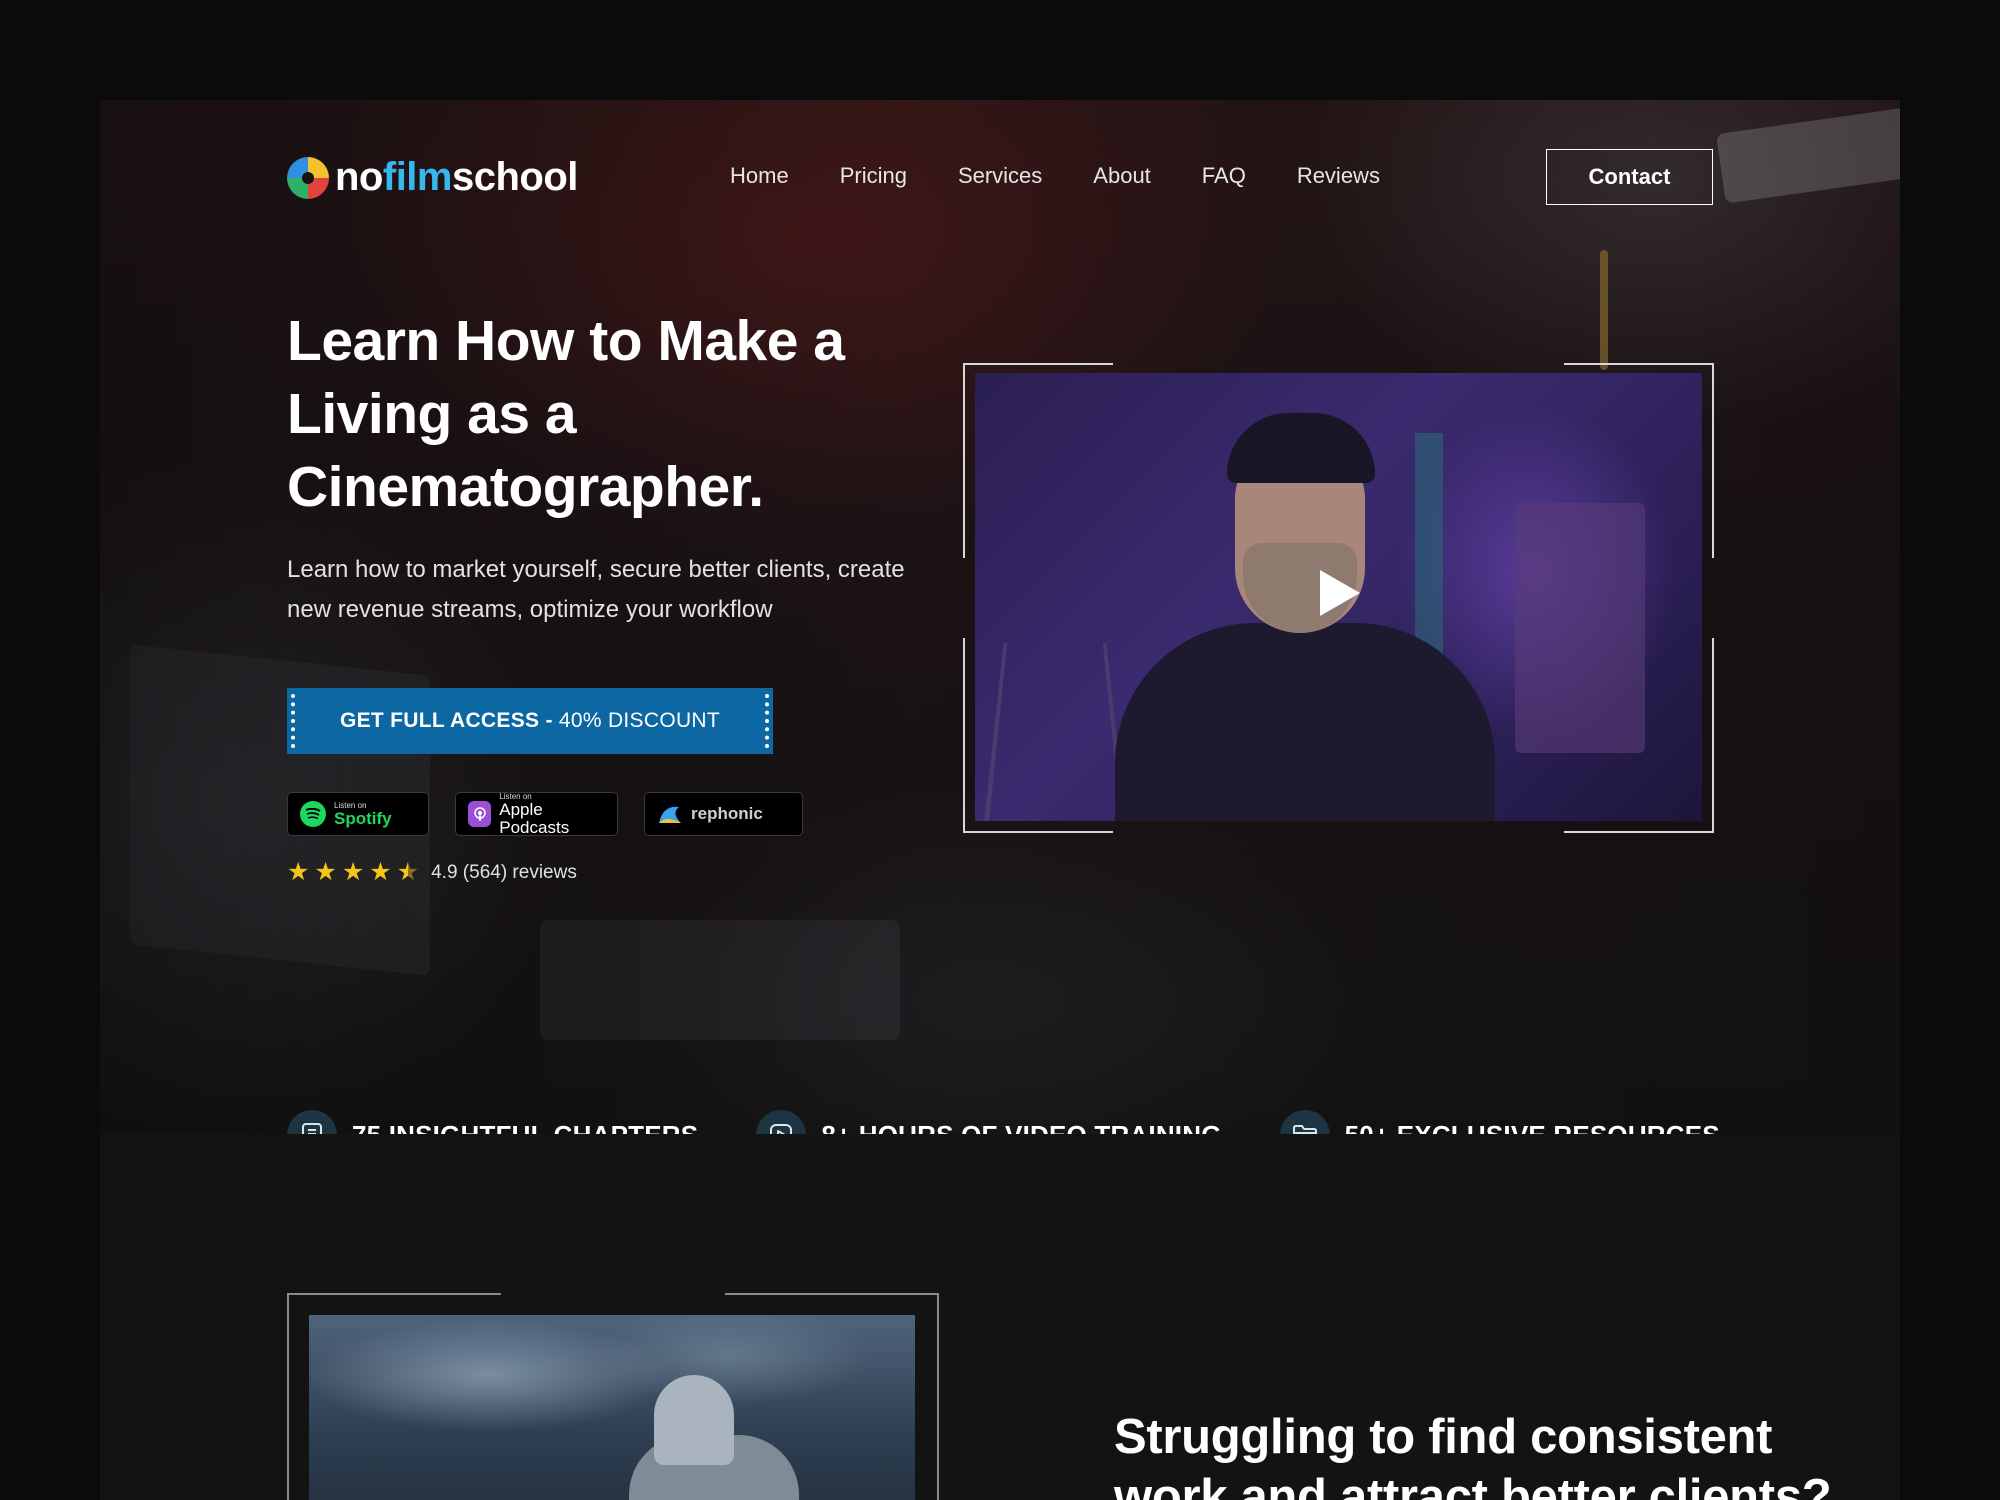 Image resolution: width=2000 pixels, height=1500 pixels. Describe the element at coordinates (873, 176) in the screenshot. I see `nav-pricing: Pricing` at that location.